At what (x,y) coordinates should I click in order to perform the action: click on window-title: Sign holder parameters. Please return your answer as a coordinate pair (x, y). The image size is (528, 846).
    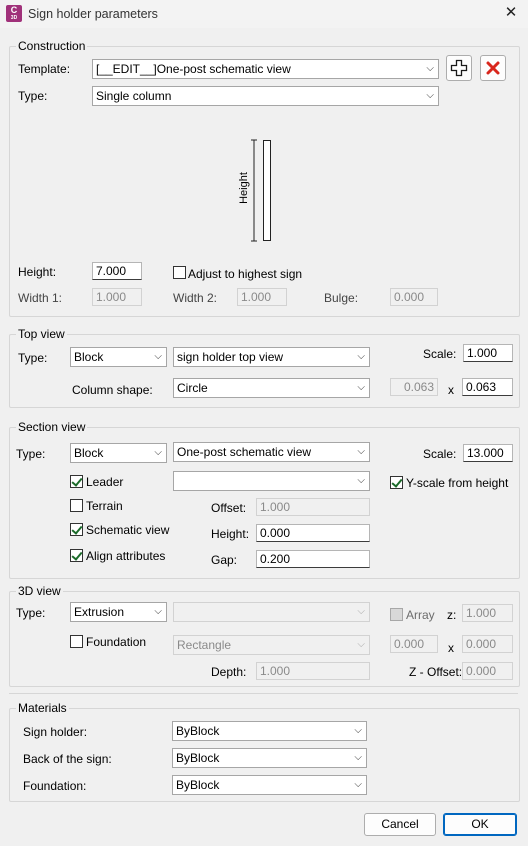
    Looking at the image, I should click on (93, 14).